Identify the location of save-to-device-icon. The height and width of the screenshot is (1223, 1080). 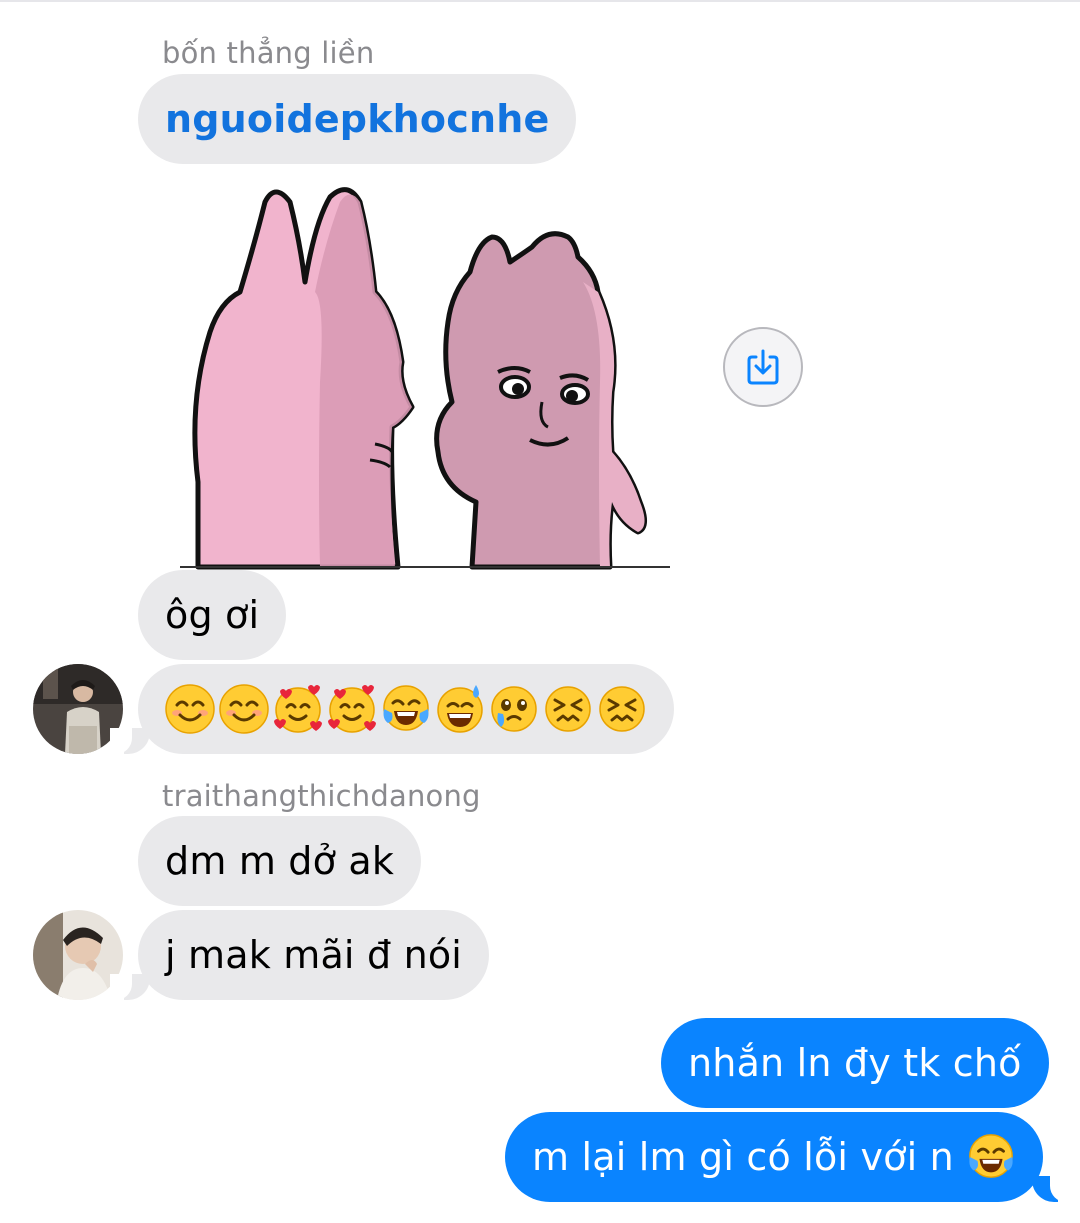
(763, 367).